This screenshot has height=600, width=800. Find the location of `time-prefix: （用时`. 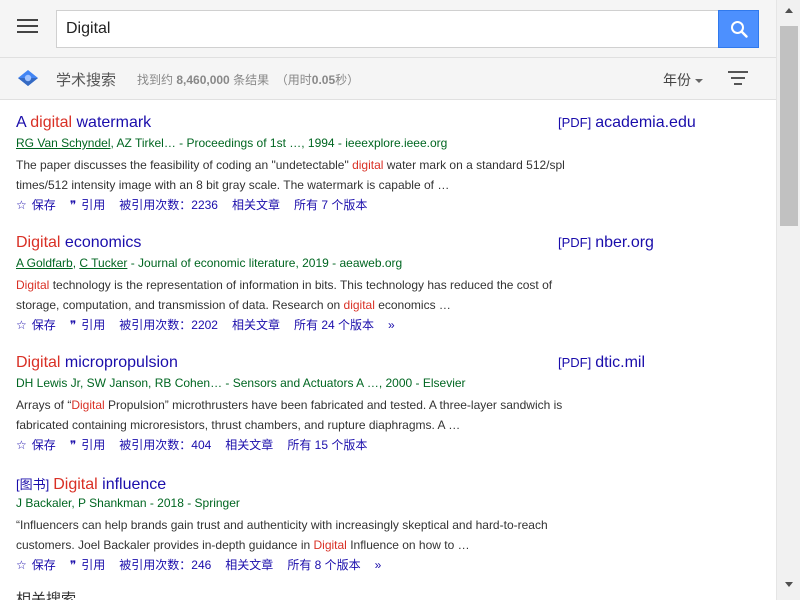

time-prefix: （用时 is located at coordinates (293, 80).